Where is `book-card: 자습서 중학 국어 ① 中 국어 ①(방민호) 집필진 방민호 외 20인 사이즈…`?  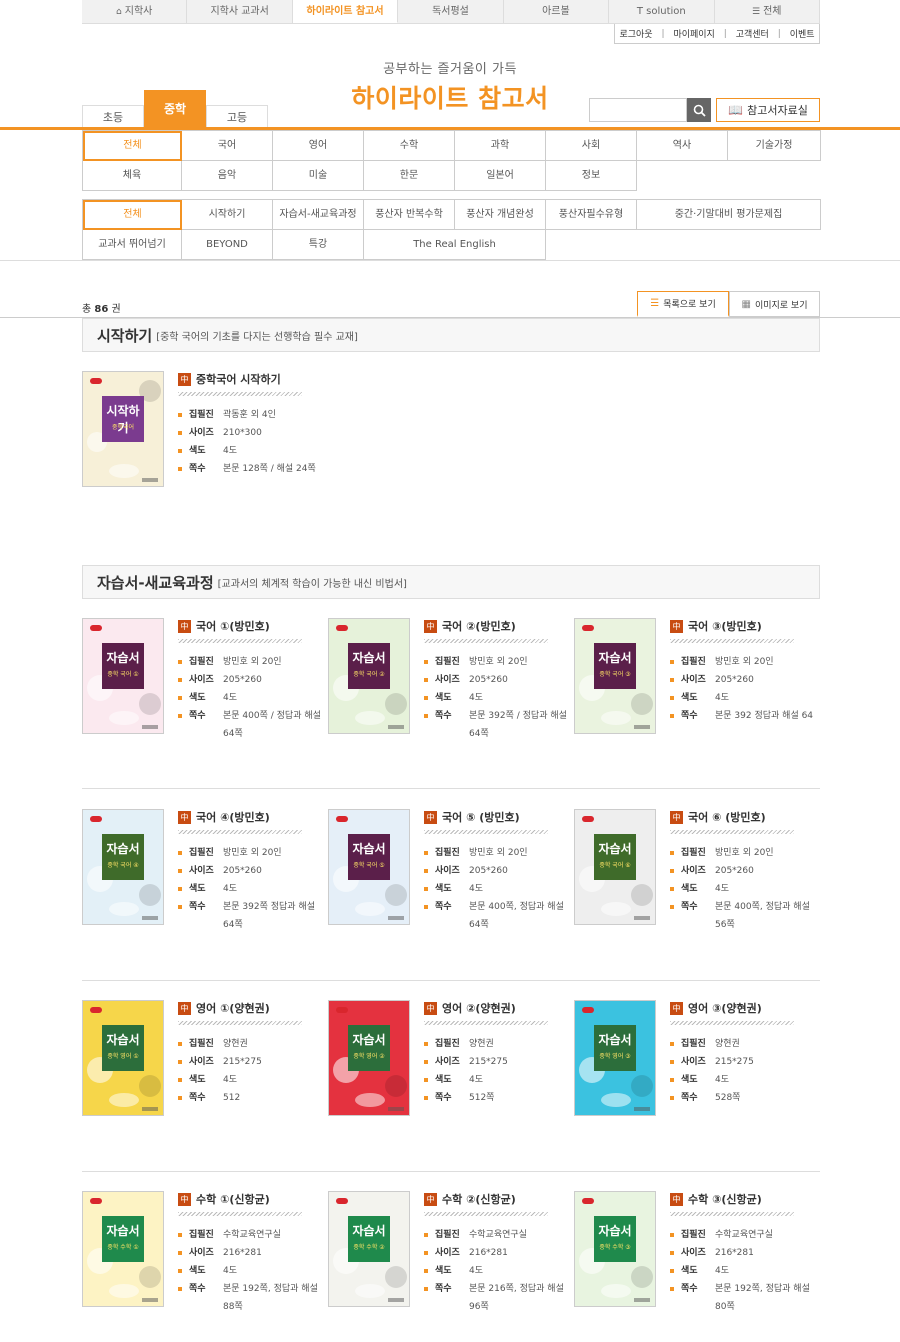 book-card: 자습서 중학 국어 ① 中 국어 ①(방민호) 집필진 방민호 외 20인 사이즈… is located at coordinates (205, 688).